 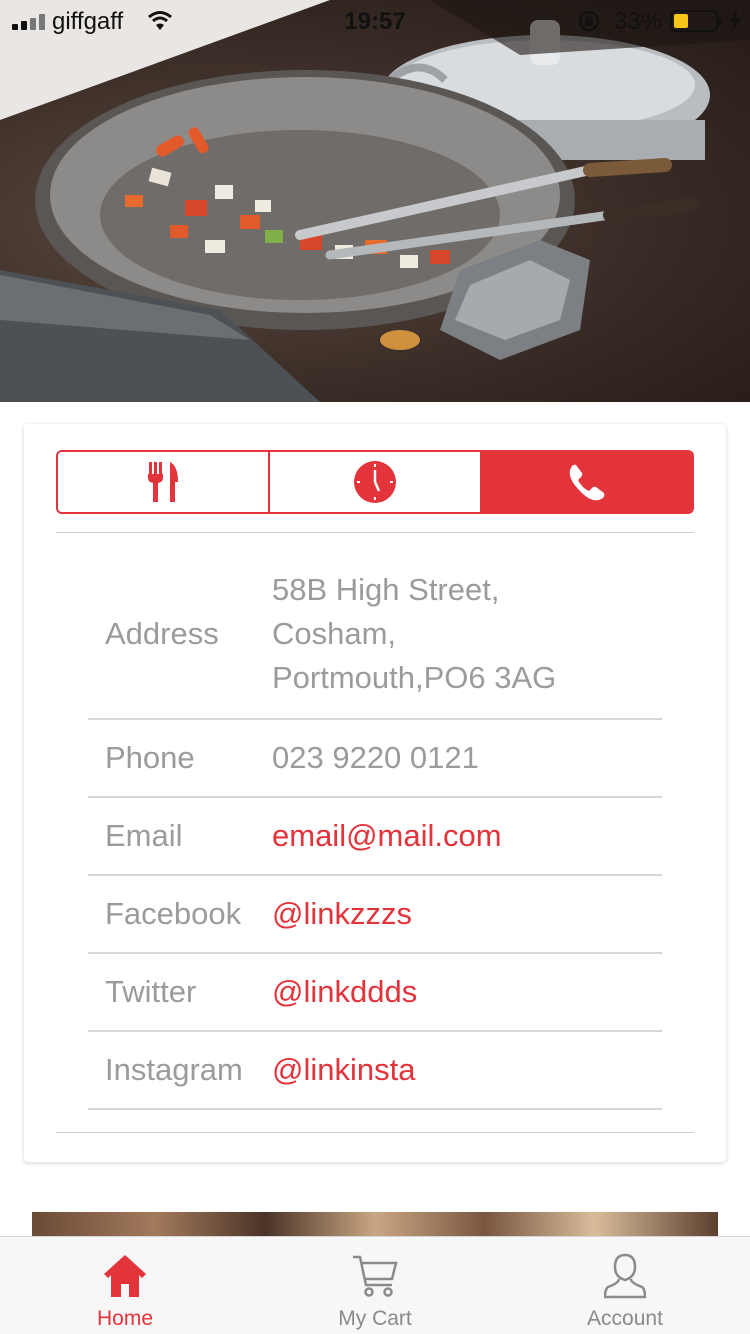 What do you see at coordinates (589, 21) in the screenshot?
I see `rotation-lock-icon` at bounding box center [589, 21].